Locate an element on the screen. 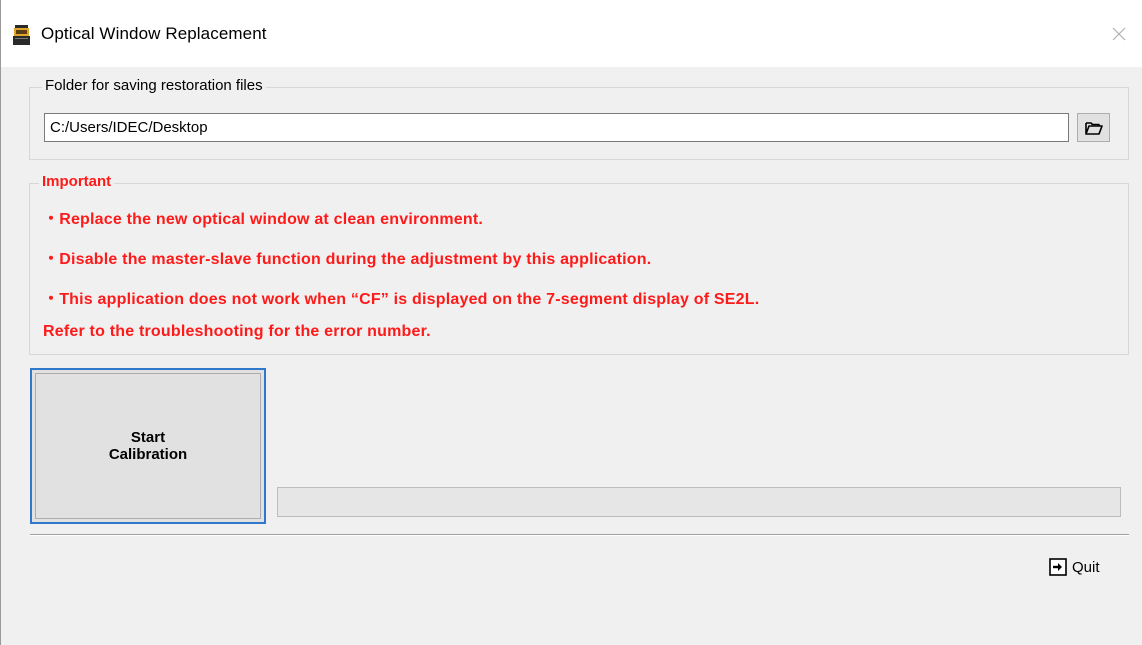  close-button is located at coordinates (1119, 34).